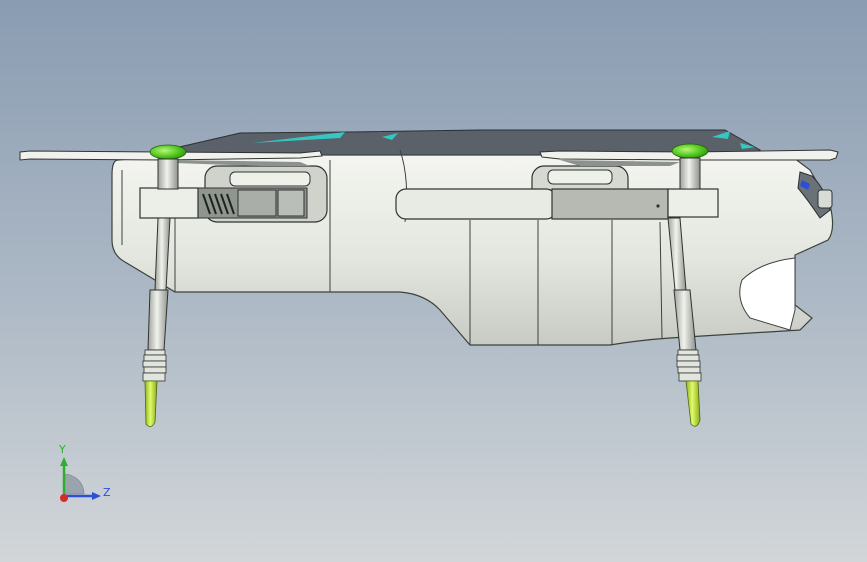 This screenshot has width=867, height=562. What do you see at coordinates (151, 403) in the screenshot?
I see `left-foot` at bounding box center [151, 403].